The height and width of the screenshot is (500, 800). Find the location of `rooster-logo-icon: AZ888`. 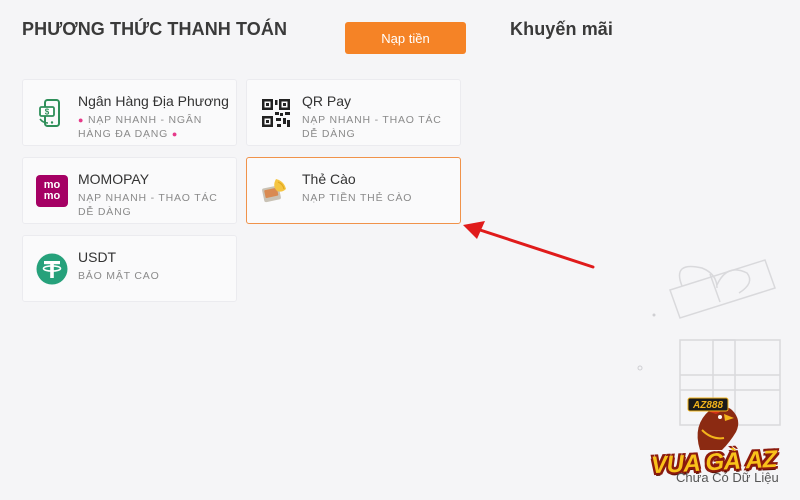

rooster-logo-icon: AZ888 is located at coordinates (713, 423).